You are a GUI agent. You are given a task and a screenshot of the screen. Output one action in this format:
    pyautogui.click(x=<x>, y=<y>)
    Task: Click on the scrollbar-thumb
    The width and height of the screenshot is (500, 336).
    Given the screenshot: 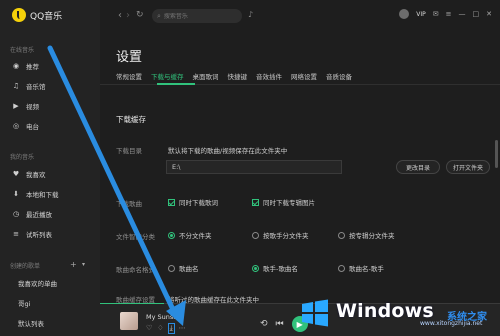 What is the action you would take?
    pyautogui.click(x=496, y=154)
    